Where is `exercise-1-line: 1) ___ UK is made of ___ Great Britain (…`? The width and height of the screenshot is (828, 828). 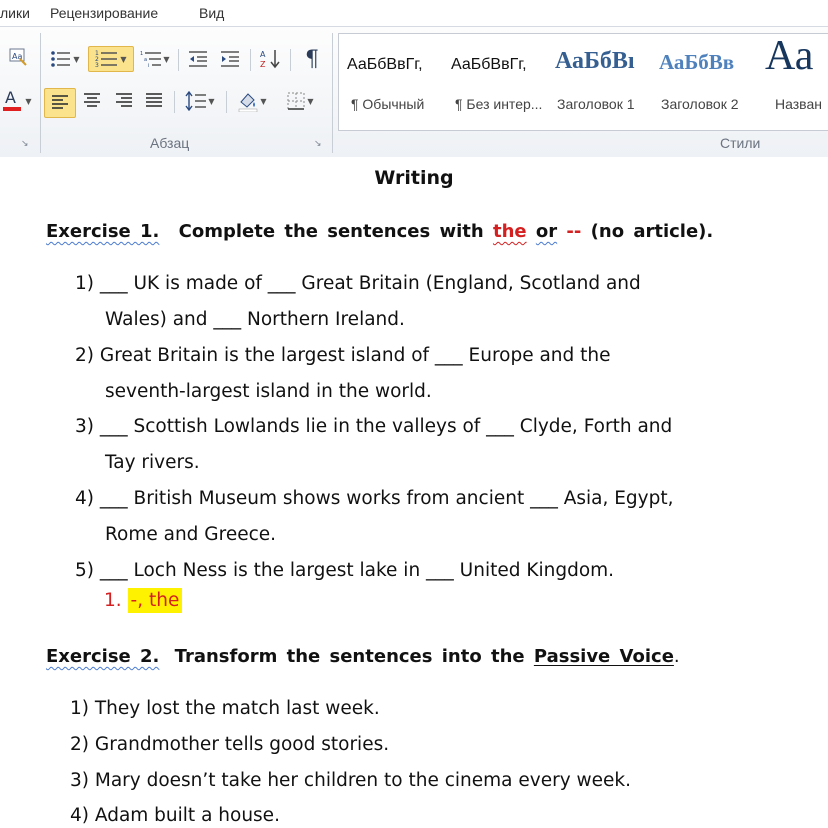 exercise-1-line: 1) ___ UK is made of ___ Great Britain (… is located at coordinates (358, 283).